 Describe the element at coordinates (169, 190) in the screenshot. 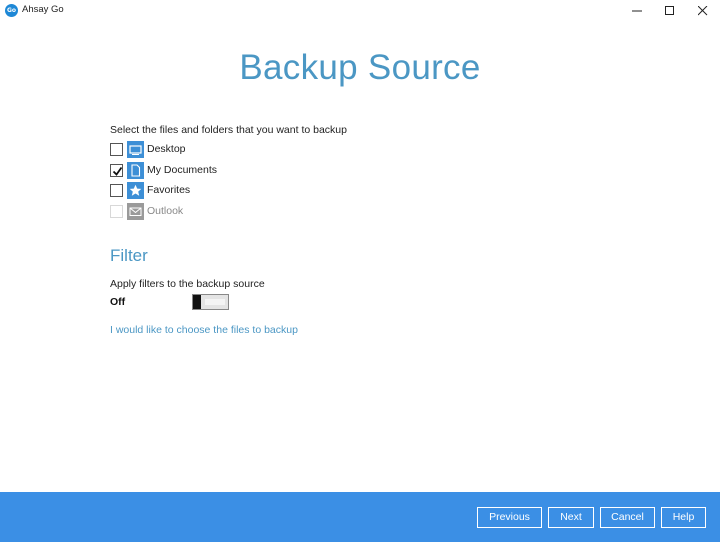

I see `source-label-favorites: Favorites` at that location.